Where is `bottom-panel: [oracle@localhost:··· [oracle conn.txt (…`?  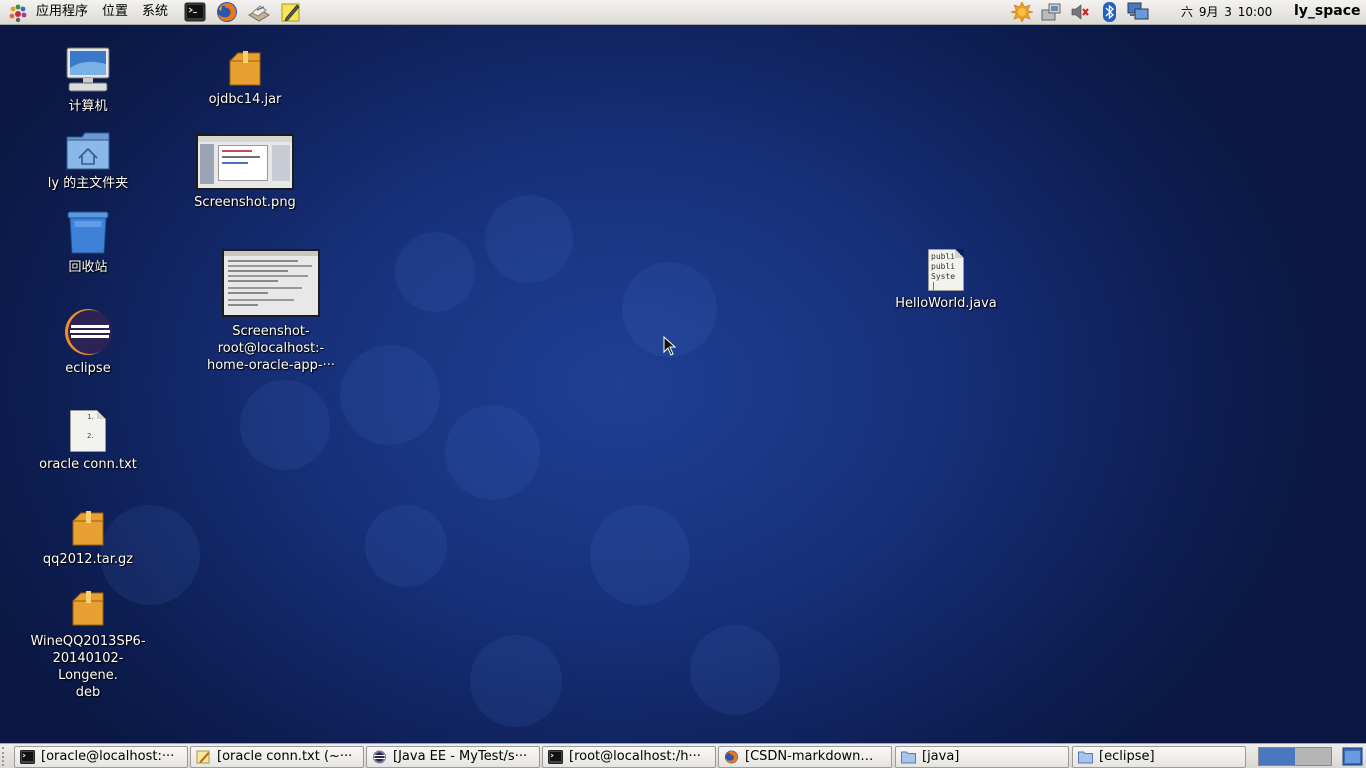 bottom-panel: [oracle@localhost:··· [oracle conn.txt (… is located at coordinates (683, 755).